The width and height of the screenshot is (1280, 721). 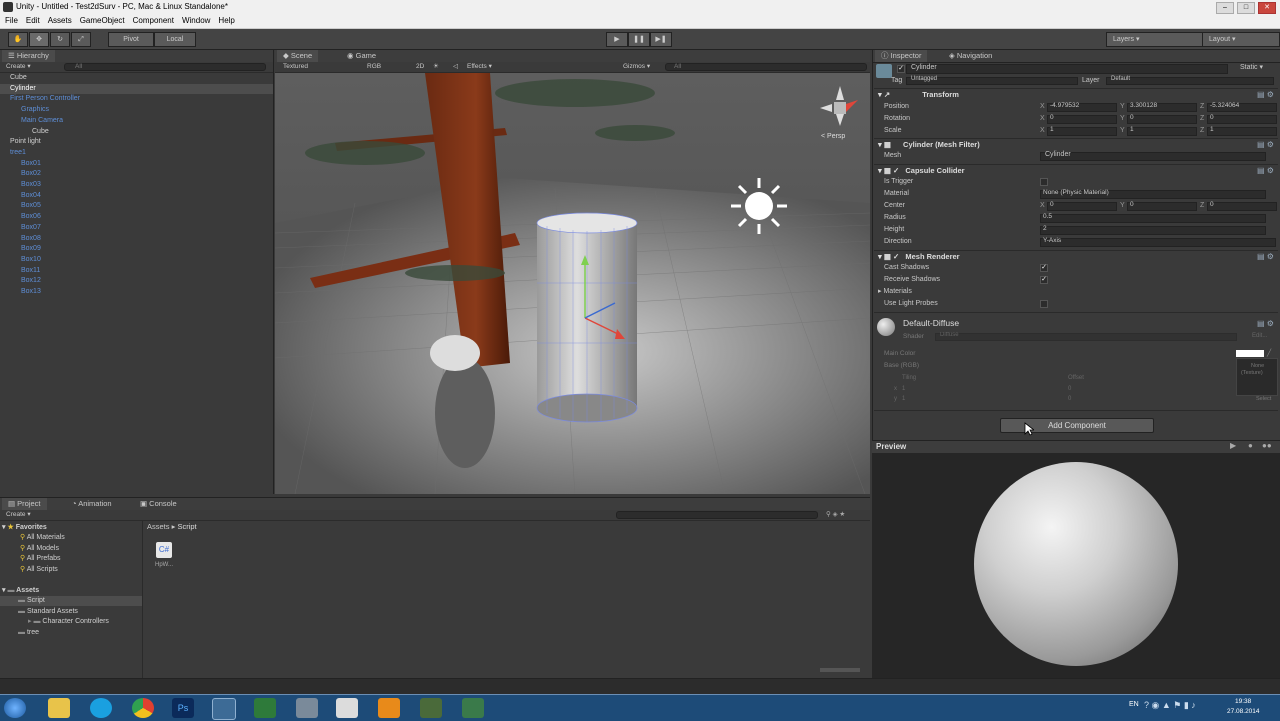 I want to click on static-checkbox: Static ▾, so click(x=1251, y=67).